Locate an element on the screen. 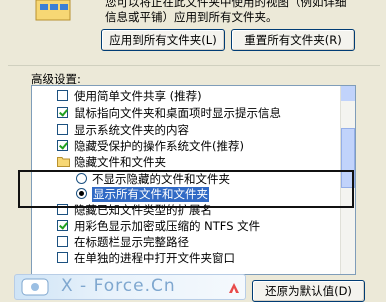 The image size is (386, 302). setting-label: 显示系统文件夹的内容 is located at coordinates (131, 130).